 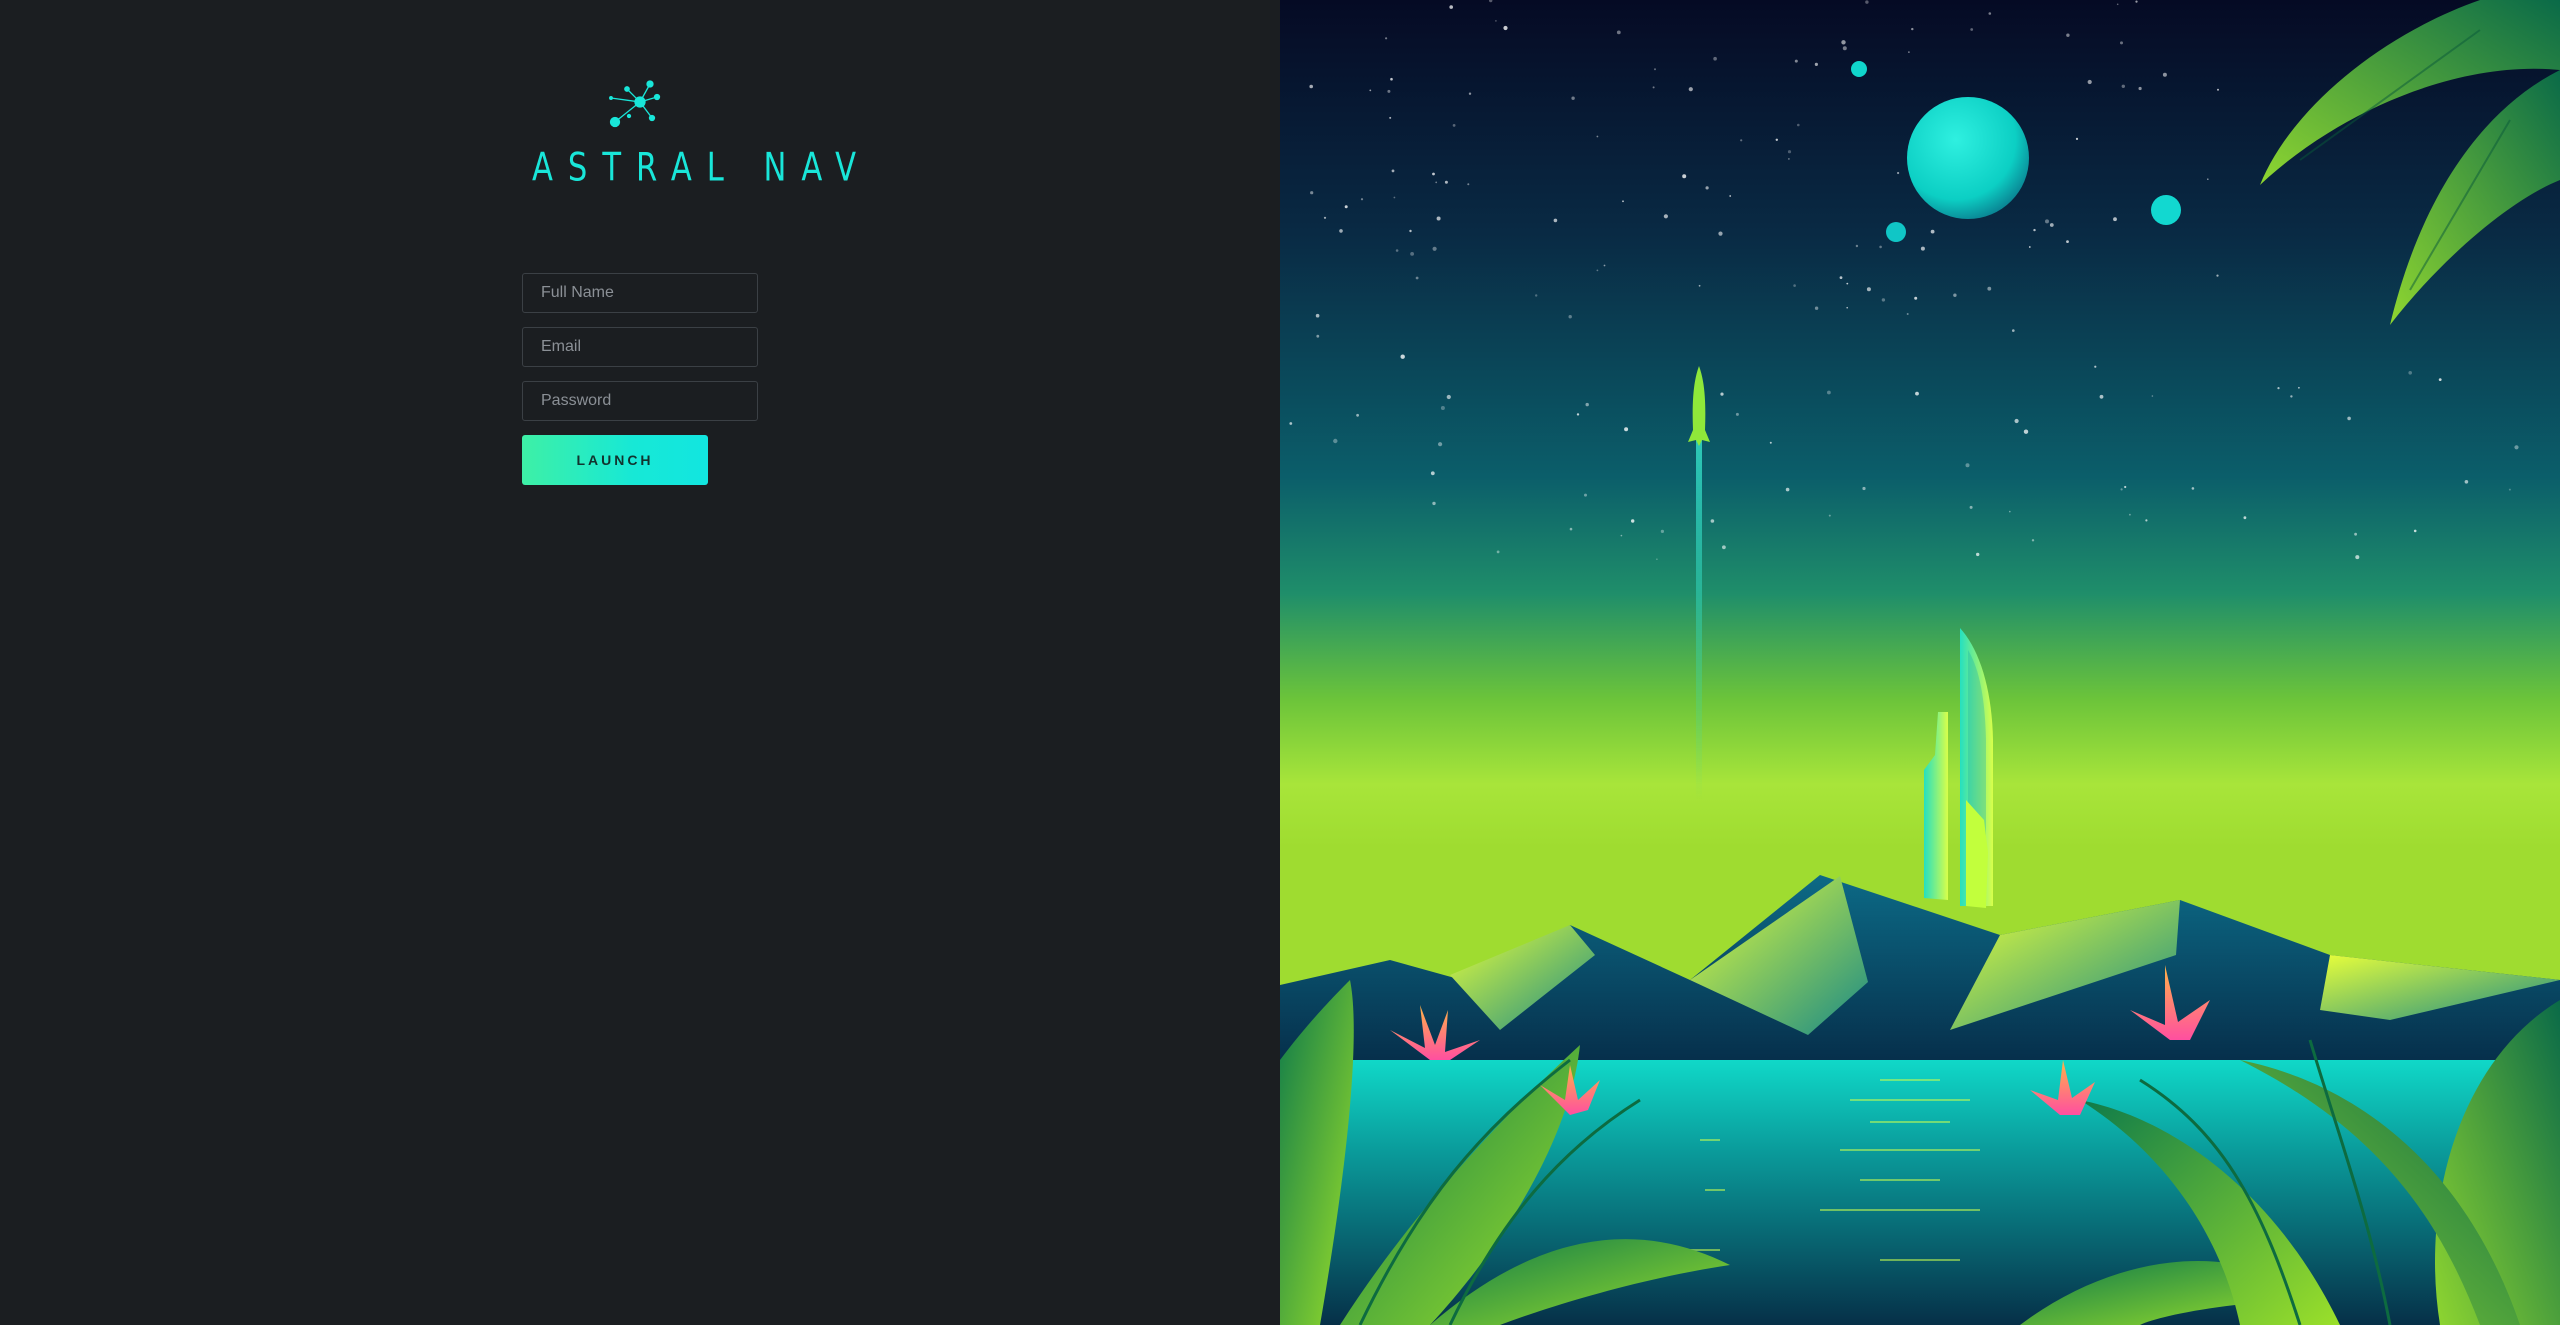 What do you see at coordinates (640, 293) in the screenshot?
I see `full-name-input` at bounding box center [640, 293].